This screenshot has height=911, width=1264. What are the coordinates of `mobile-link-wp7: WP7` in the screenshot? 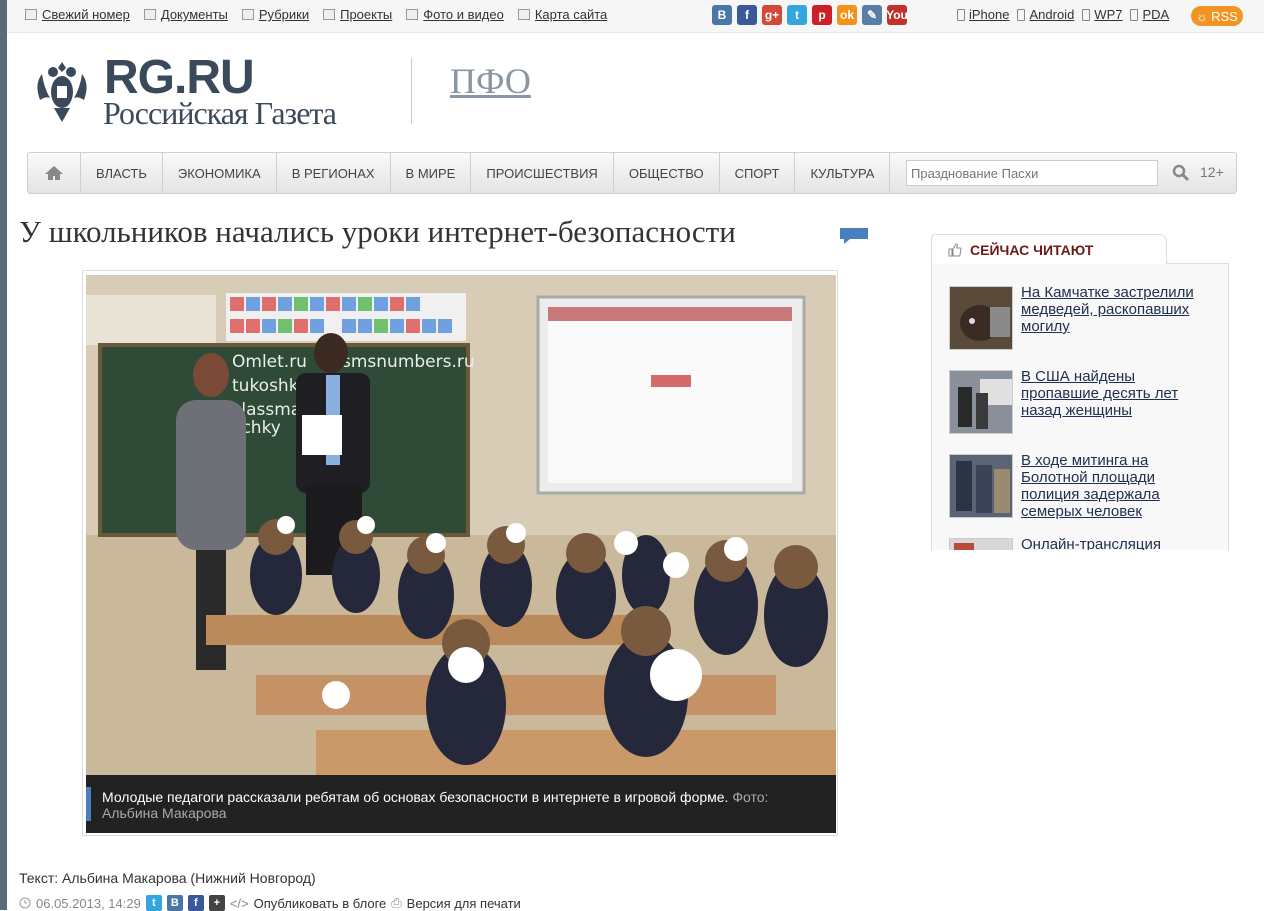 It's located at (1102, 14).